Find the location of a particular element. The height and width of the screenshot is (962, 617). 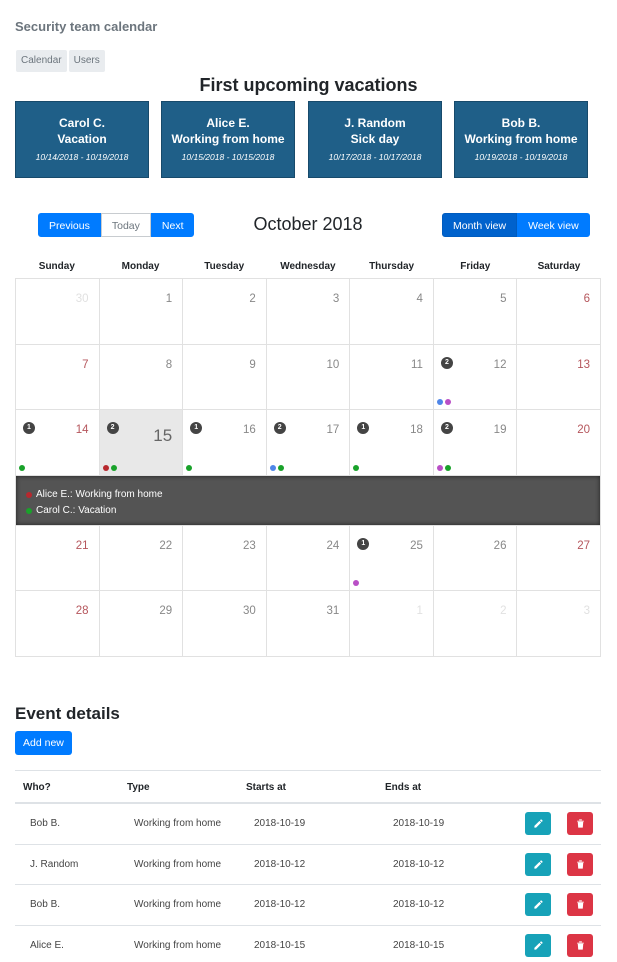

tab-users: Users is located at coordinates (86, 61).